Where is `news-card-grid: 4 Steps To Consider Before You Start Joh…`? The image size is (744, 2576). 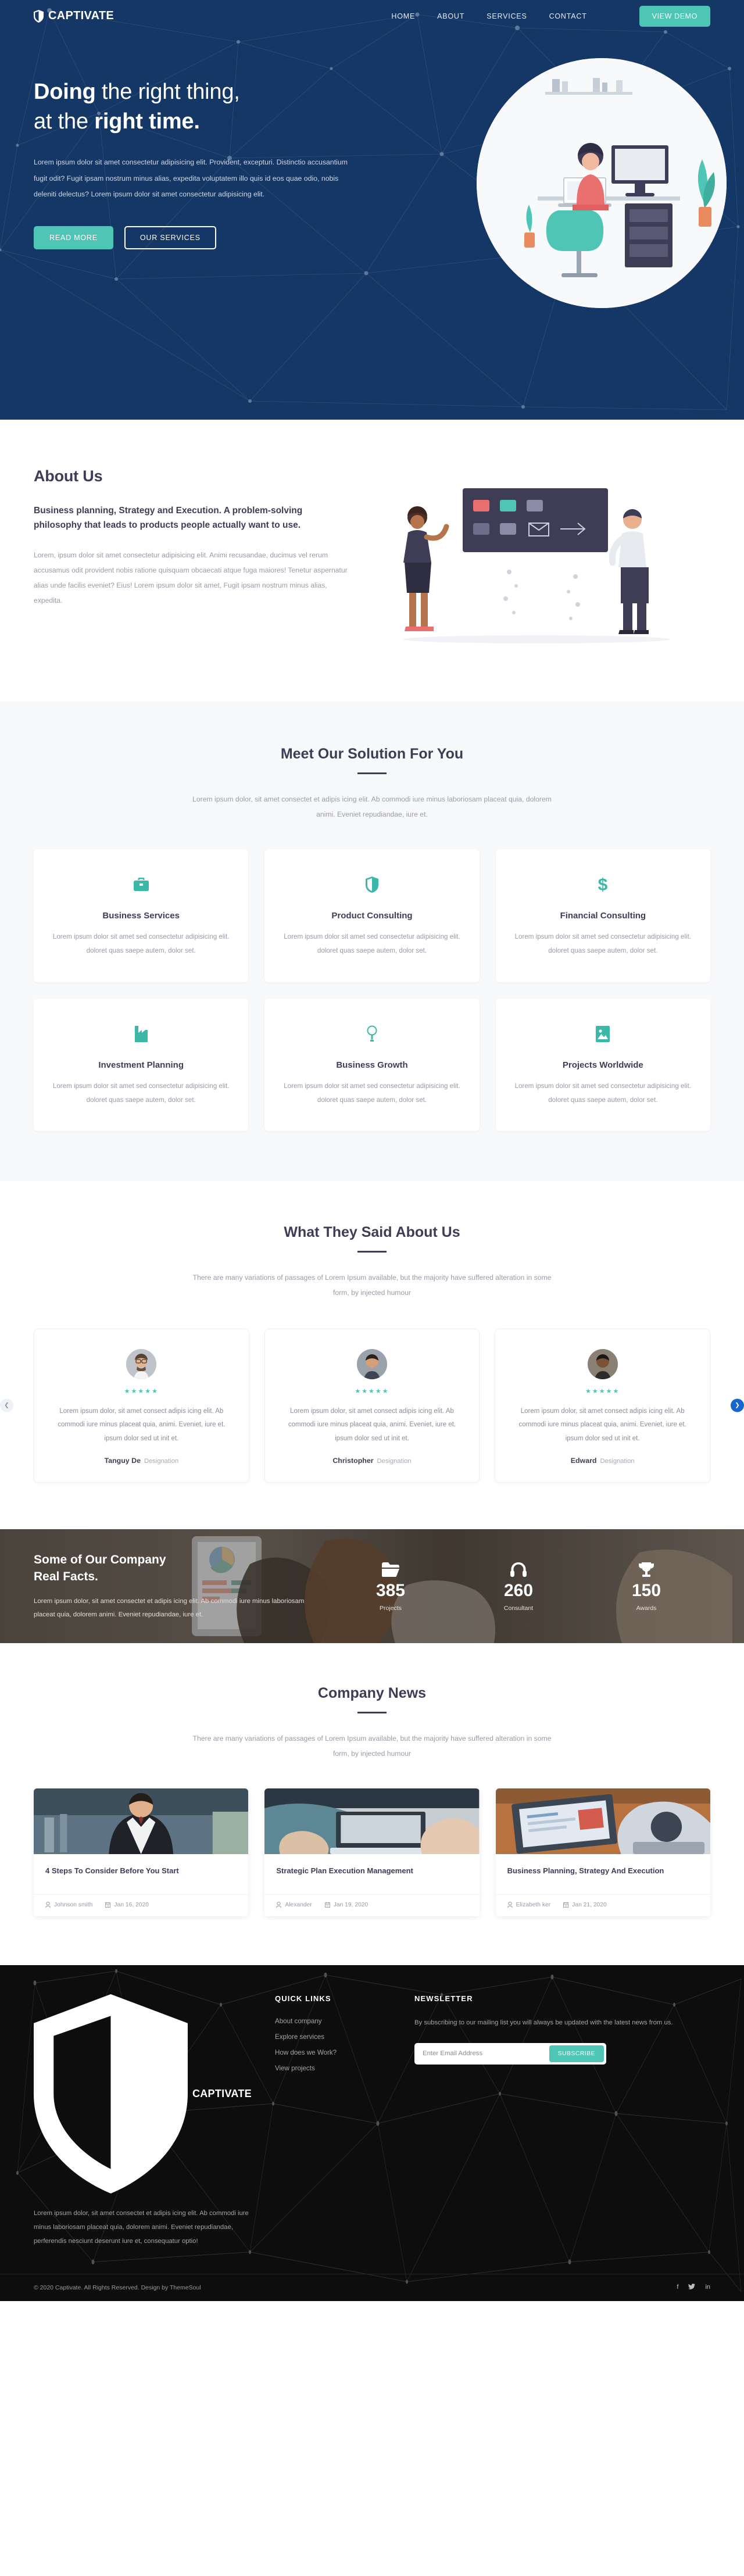 news-card-grid: 4 Steps To Consider Before You Start Joh… is located at coordinates (372, 1852).